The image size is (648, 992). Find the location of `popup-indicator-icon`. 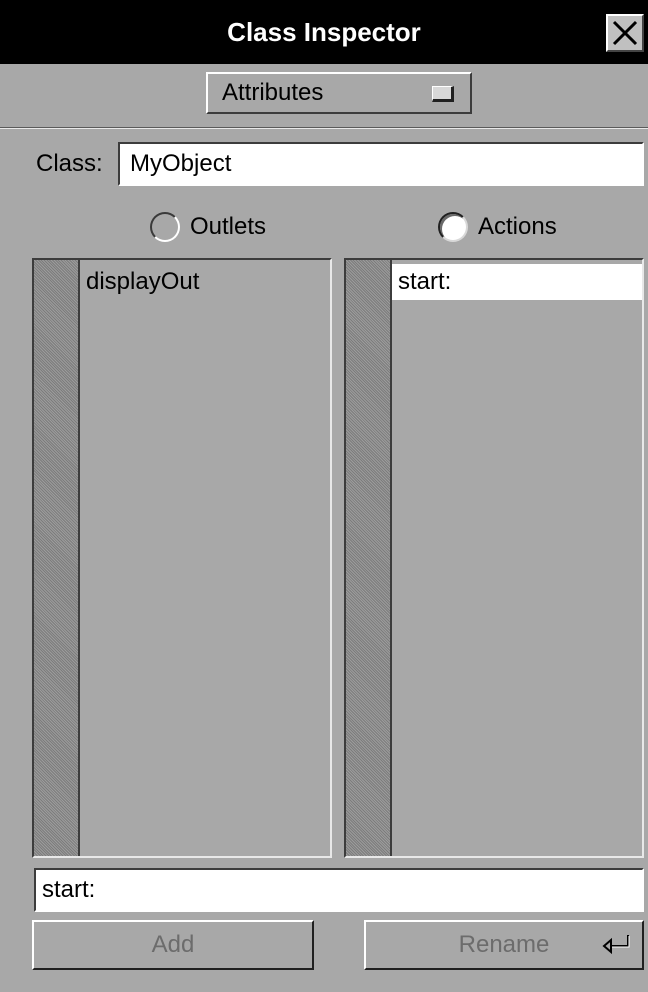

popup-indicator-icon is located at coordinates (443, 94).